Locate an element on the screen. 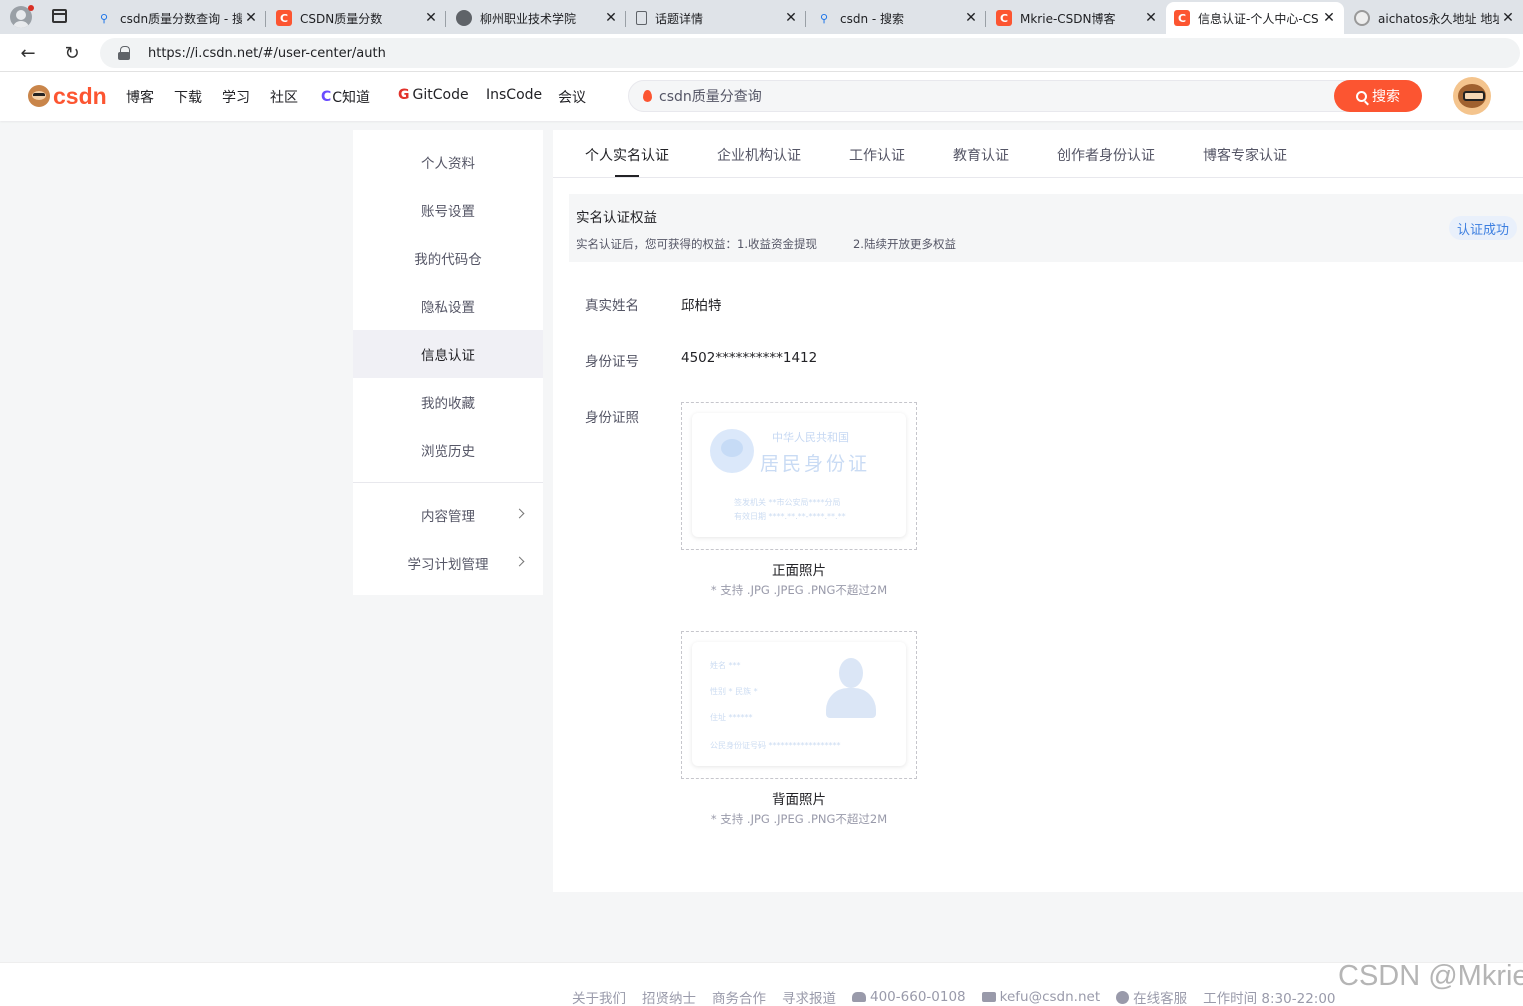 Image resolution: width=1523 pixels, height=1006 pixels. flame-icon is located at coordinates (647, 96).